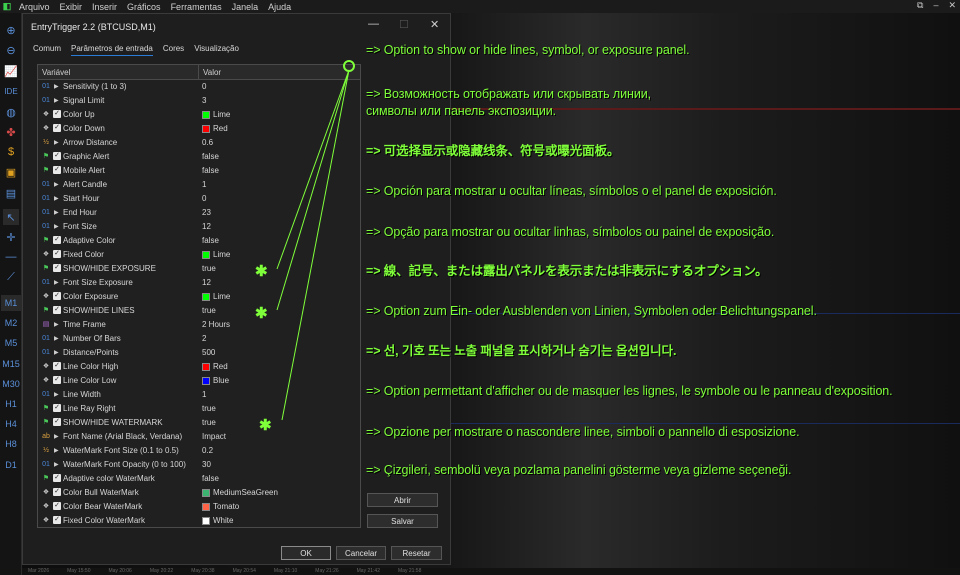 The height and width of the screenshot is (575, 960). I want to click on menu-help: Ajuda, so click(279, 7).